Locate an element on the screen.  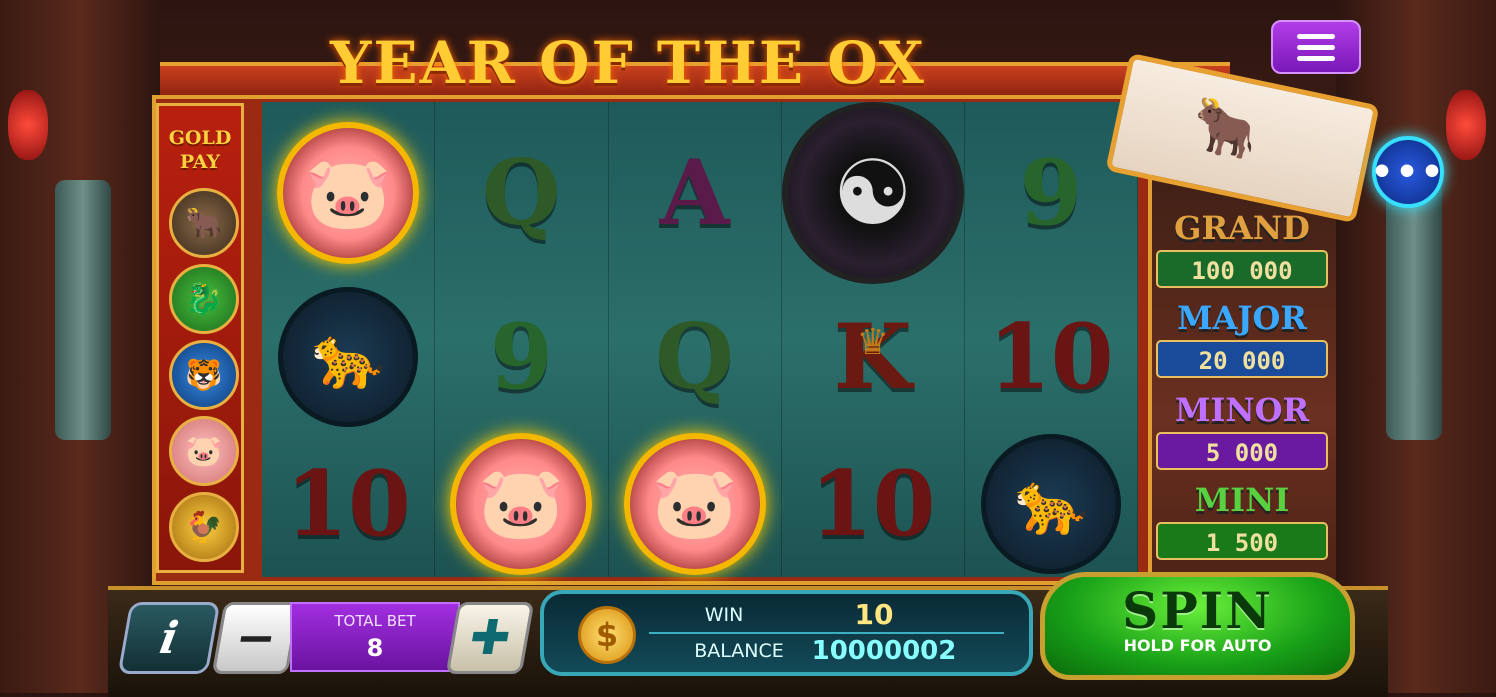
jackpot-name: MINI is located at coordinates (1242, 500).